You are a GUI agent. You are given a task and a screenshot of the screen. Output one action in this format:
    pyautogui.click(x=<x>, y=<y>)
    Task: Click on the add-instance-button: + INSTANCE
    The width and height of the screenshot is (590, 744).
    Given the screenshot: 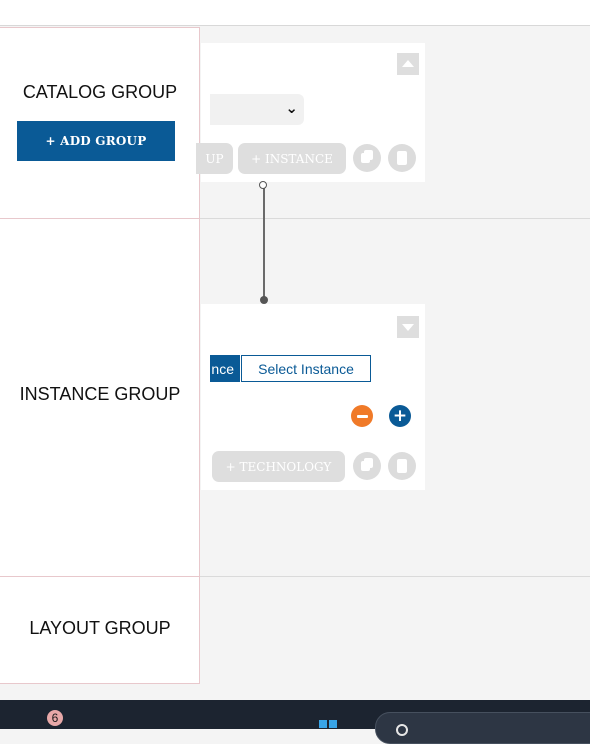 What is the action you would take?
    pyautogui.click(x=292, y=158)
    